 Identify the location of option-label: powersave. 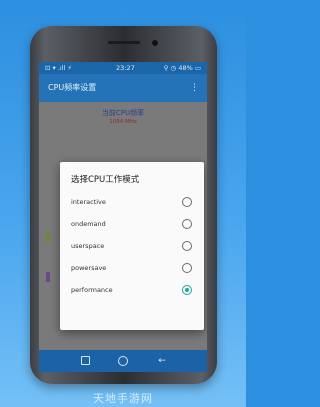
(89, 268).